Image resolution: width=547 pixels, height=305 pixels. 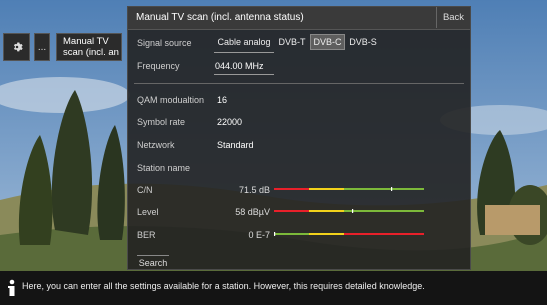 I want to click on settings-crumb, so click(x=16, y=47).